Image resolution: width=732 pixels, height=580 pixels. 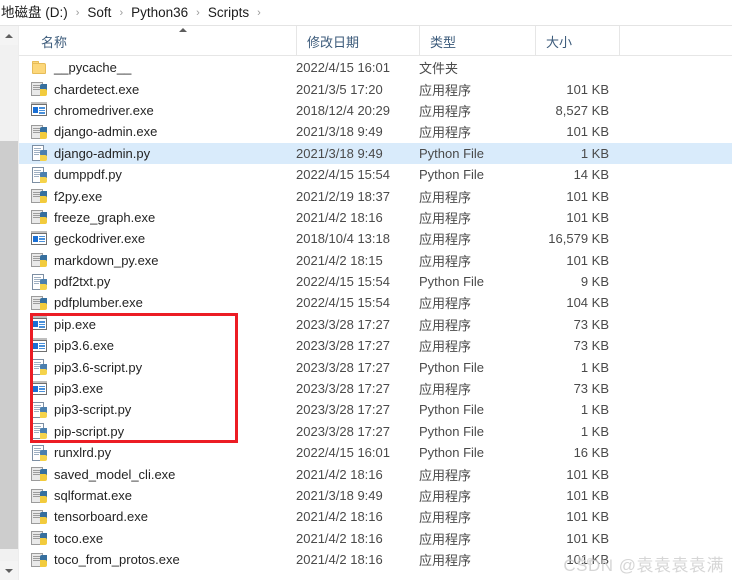 I want to click on scrollbar-track, so click(x=9, y=303).